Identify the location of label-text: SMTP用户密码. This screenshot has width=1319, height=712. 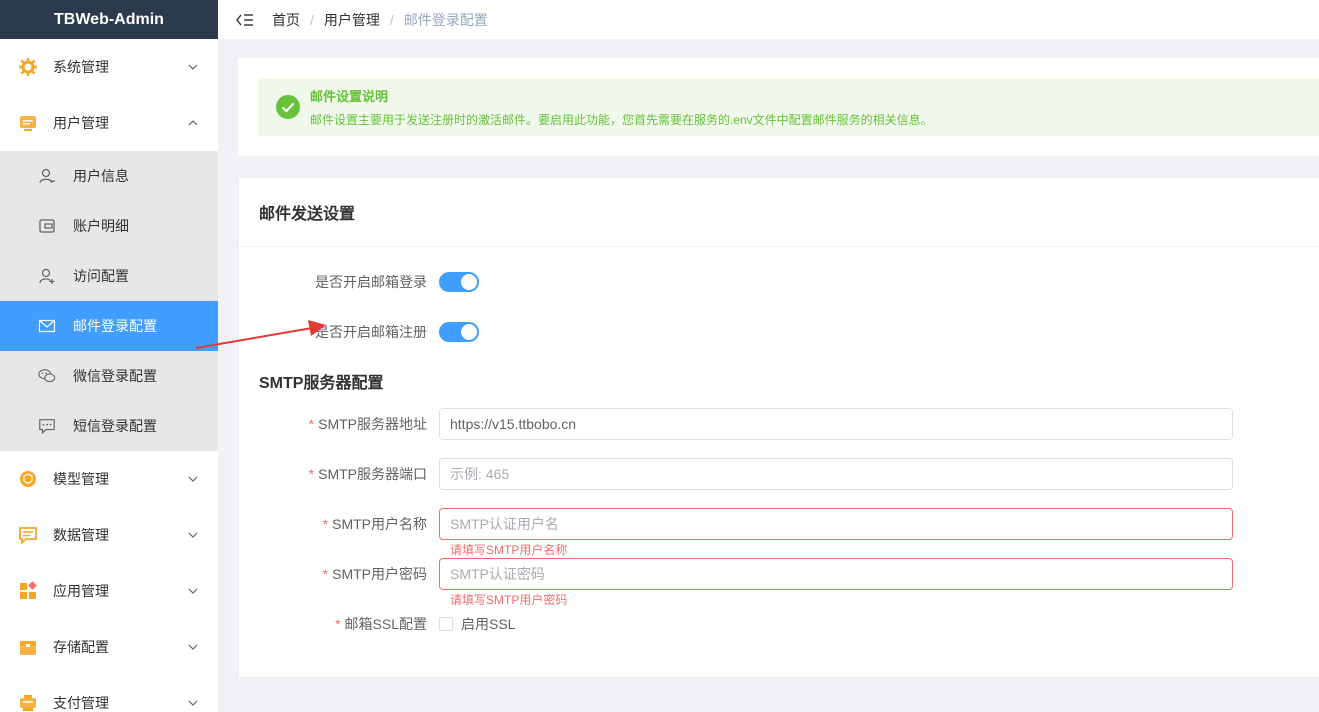
(379, 574).